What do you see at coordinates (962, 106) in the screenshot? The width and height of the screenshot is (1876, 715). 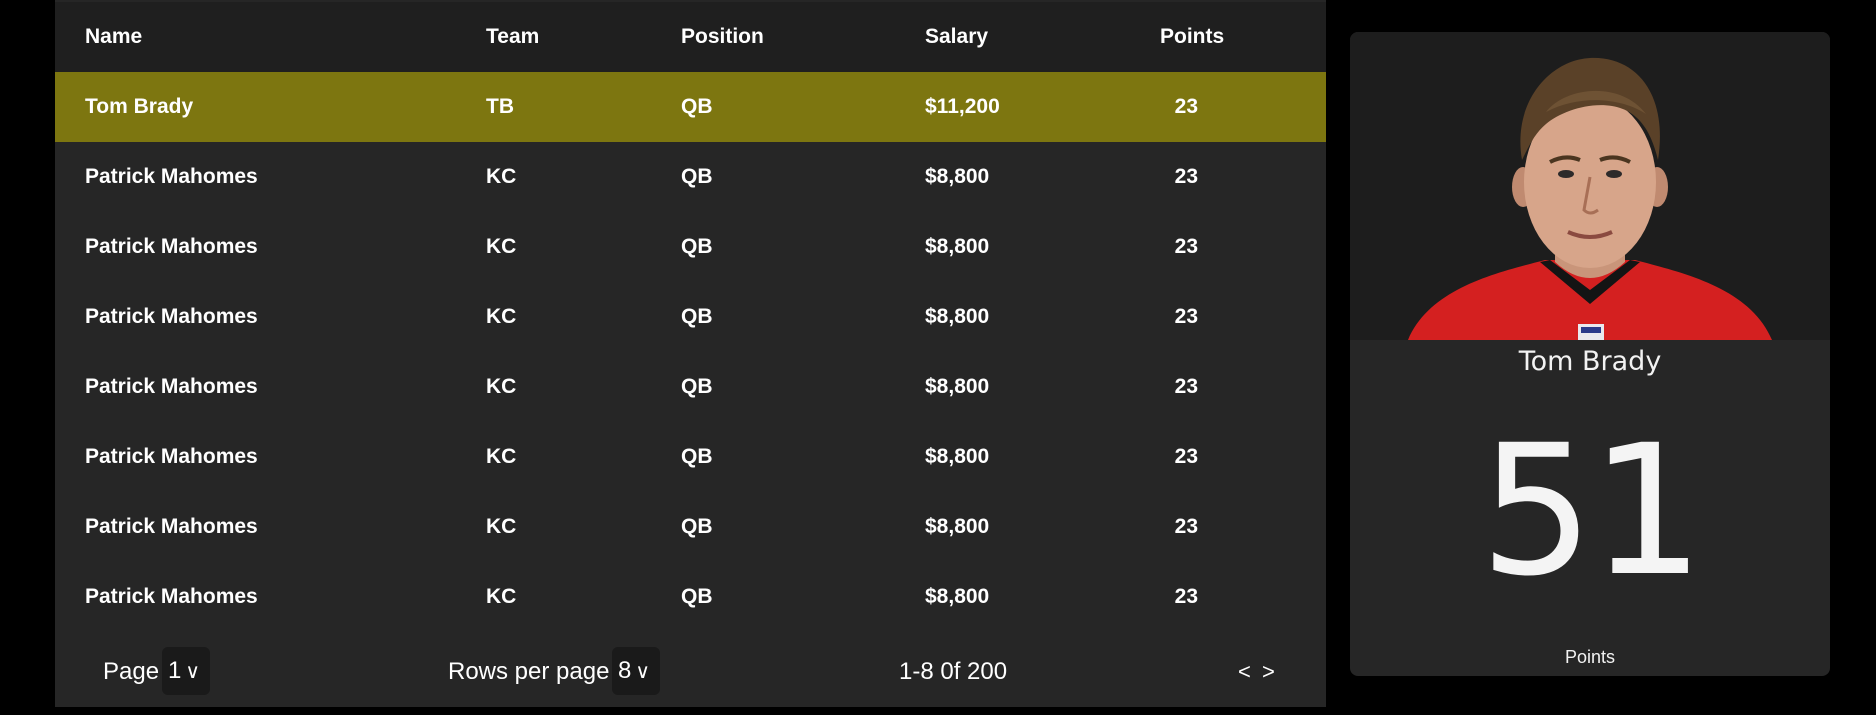 I see `cell-salary: $11,200` at bounding box center [962, 106].